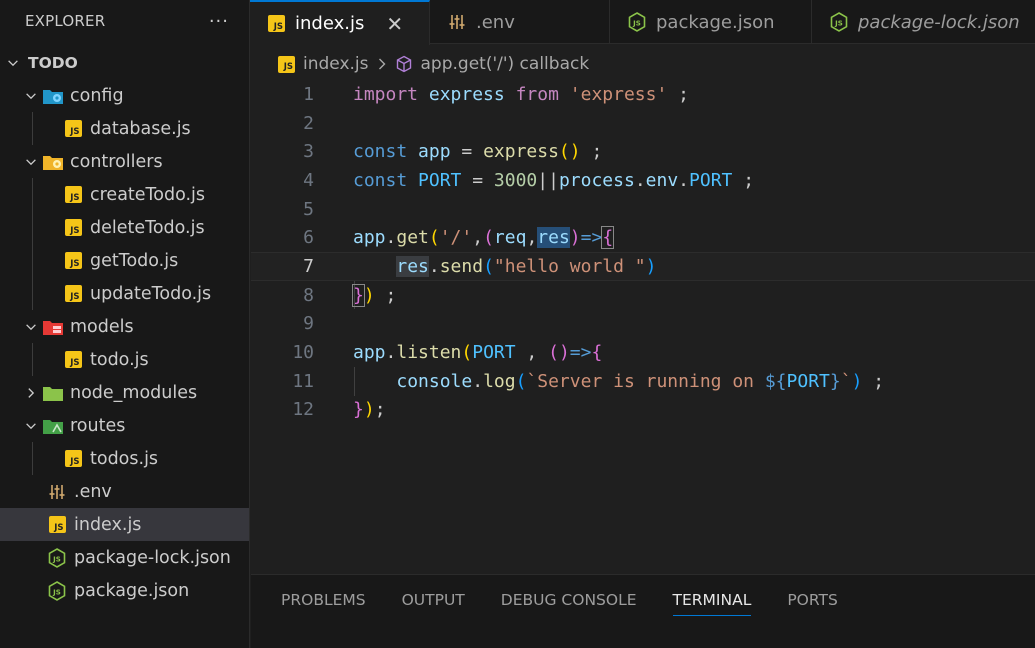 This screenshot has height=648, width=1035. What do you see at coordinates (369, 410) in the screenshot?
I see `code-text: });` at bounding box center [369, 410].